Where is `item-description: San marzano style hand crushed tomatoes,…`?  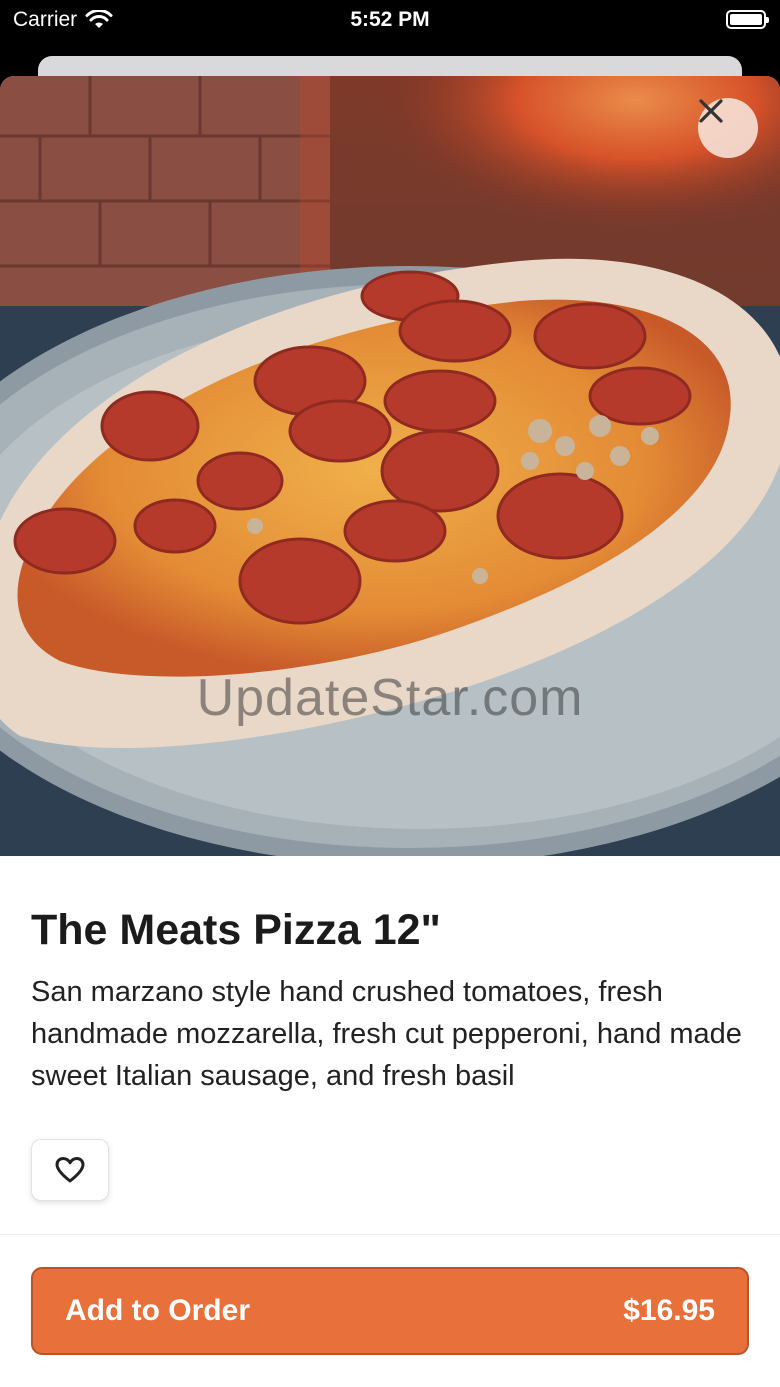 item-description: San marzano style hand crushed tomatoes,… is located at coordinates (386, 1034).